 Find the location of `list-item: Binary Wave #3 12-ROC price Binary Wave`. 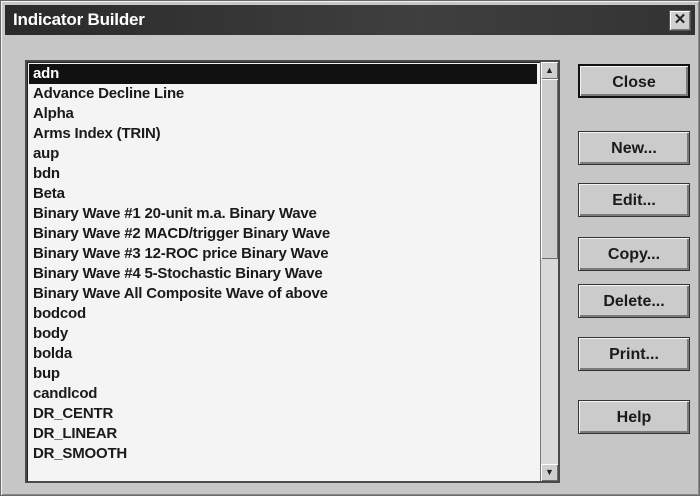

list-item: Binary Wave #3 12-ROC price Binary Wave is located at coordinates (283, 254).